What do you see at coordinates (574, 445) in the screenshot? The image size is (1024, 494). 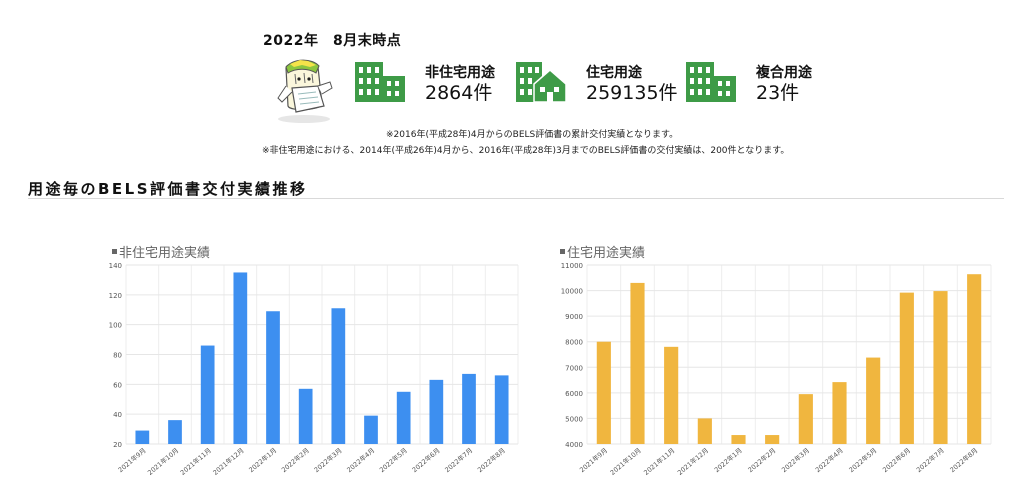 I see `y-tick-label: 4000` at bounding box center [574, 445].